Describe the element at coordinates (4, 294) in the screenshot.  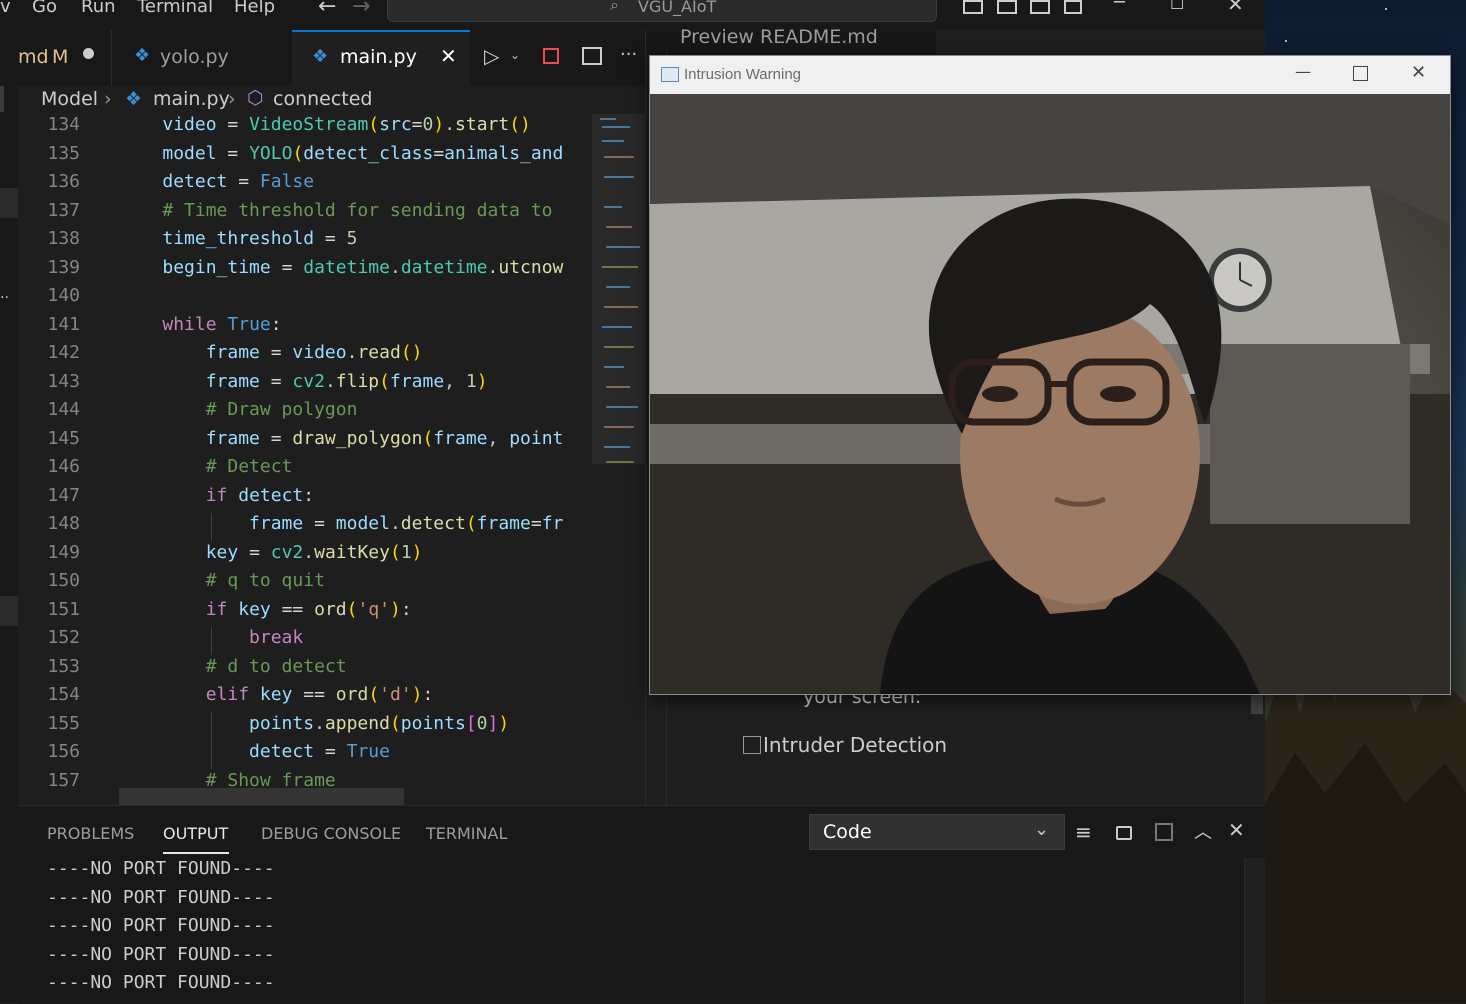
I see `more-icon: ..` at that location.